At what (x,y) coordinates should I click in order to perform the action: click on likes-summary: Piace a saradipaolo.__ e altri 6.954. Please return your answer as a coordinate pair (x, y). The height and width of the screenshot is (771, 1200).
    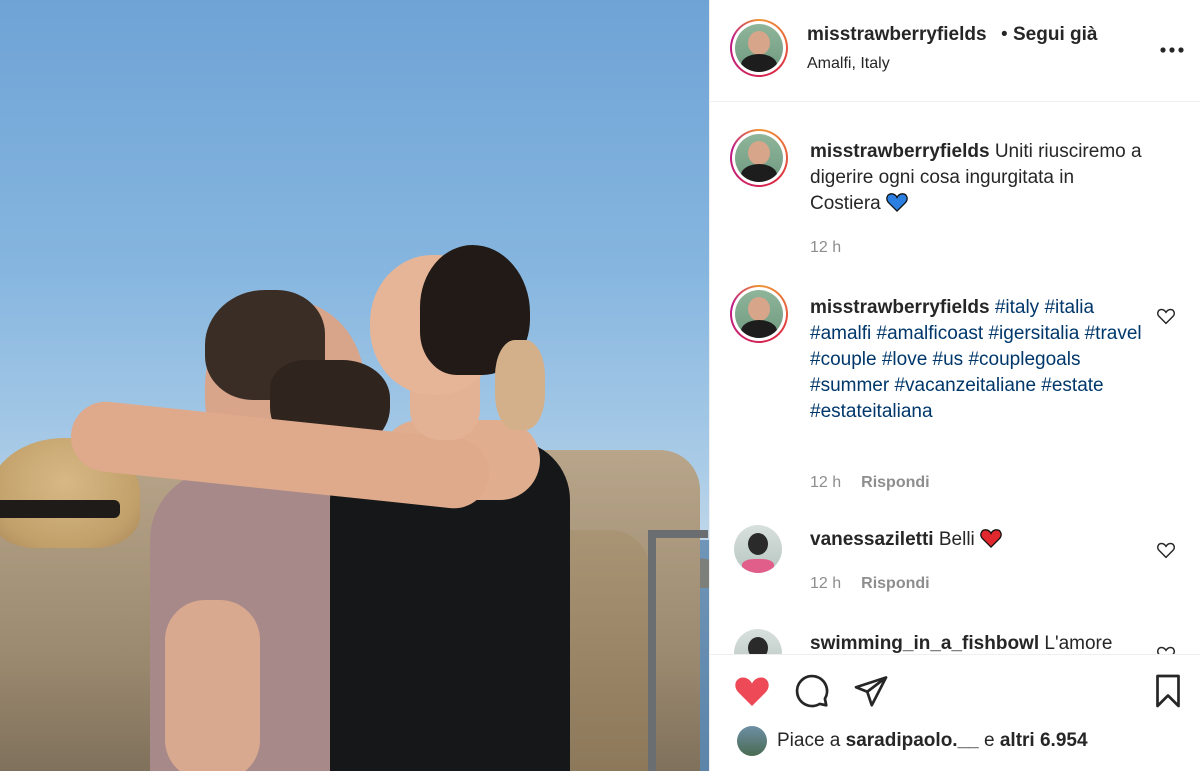
    Looking at the image, I should click on (912, 741).